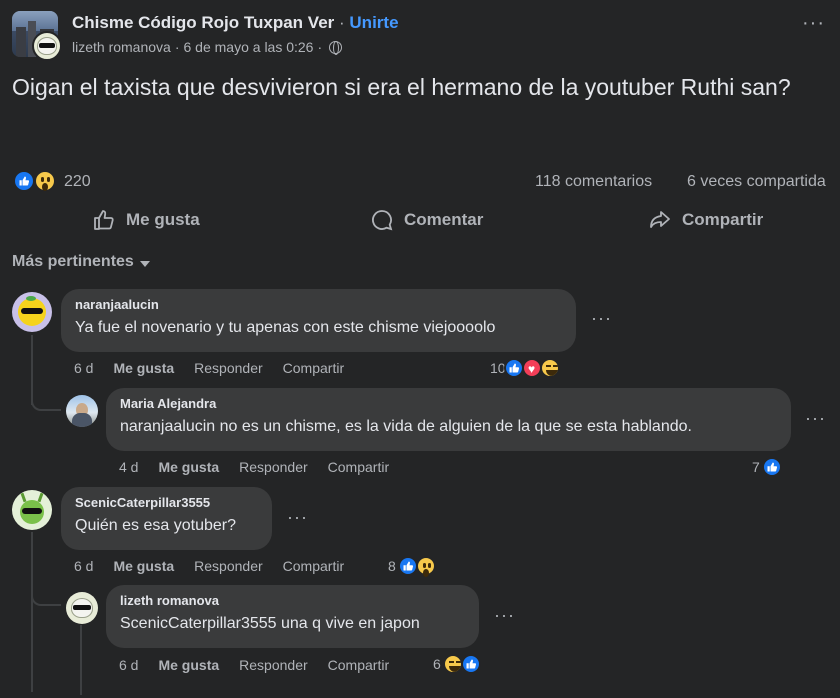  I want to click on comment-bubble-icon, so click(382, 220).